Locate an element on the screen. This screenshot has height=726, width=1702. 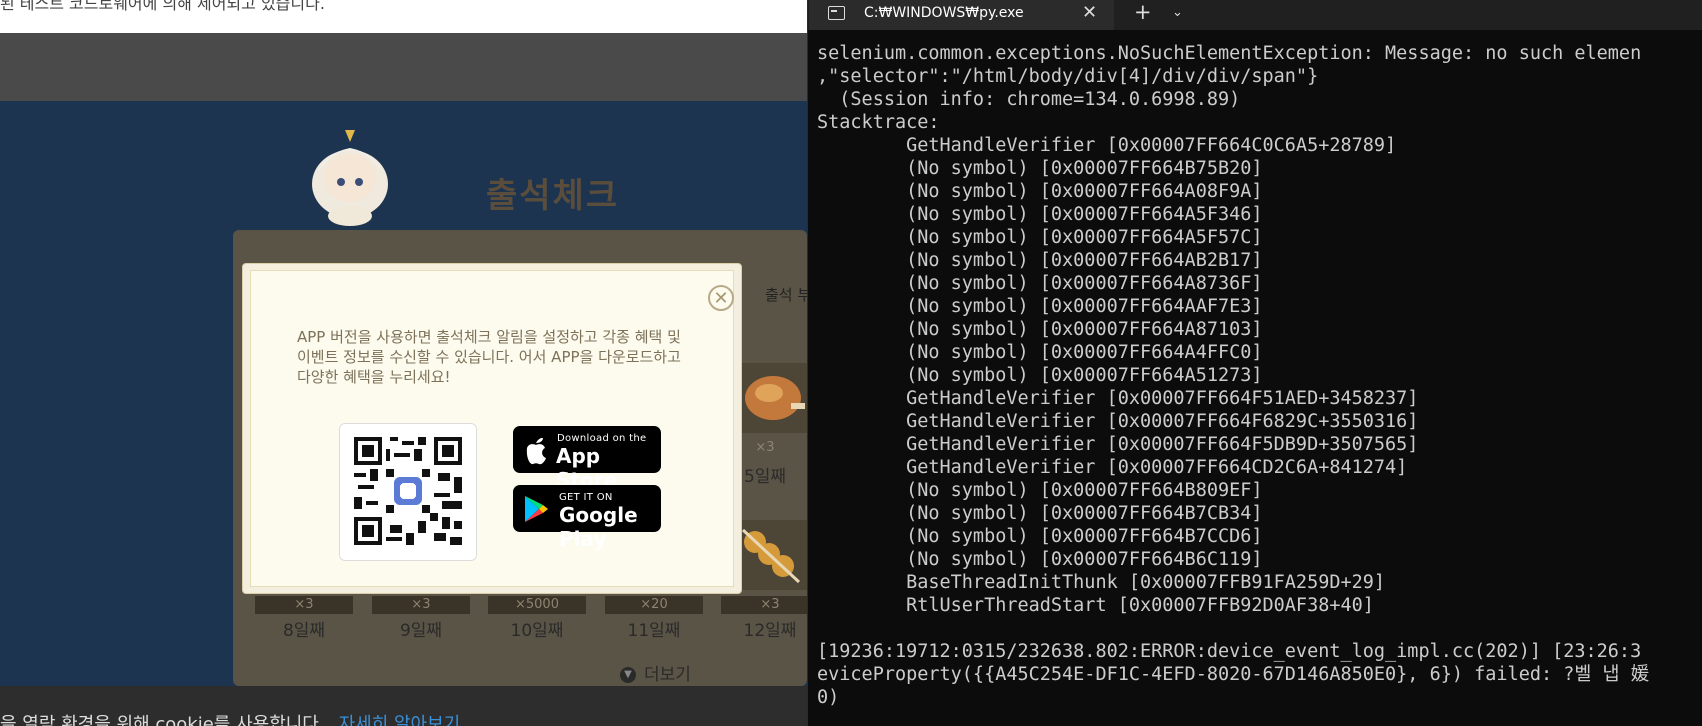
console-line: (No symbol) [0x00007FF664A8736F] is located at coordinates (1040, 283).